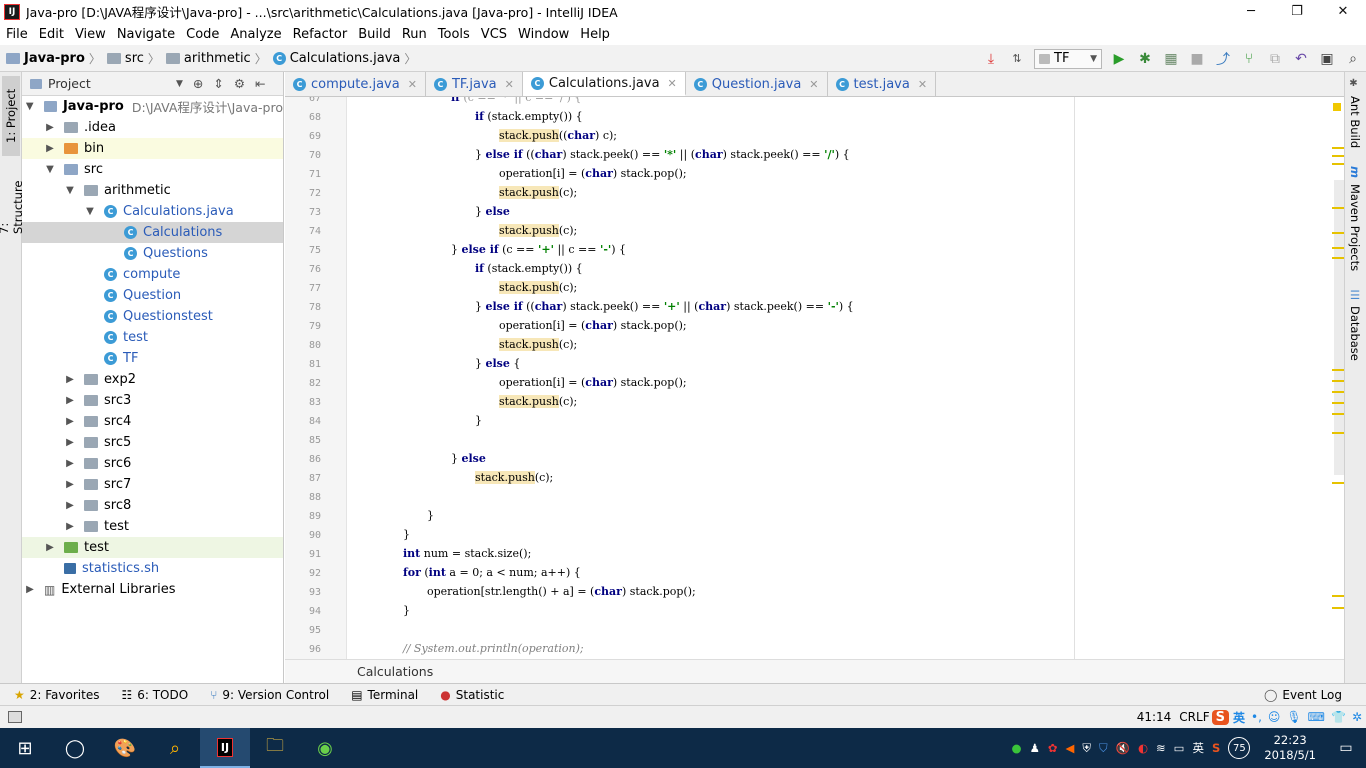  I want to click on hide-icon: ⇤, so click(260, 83).